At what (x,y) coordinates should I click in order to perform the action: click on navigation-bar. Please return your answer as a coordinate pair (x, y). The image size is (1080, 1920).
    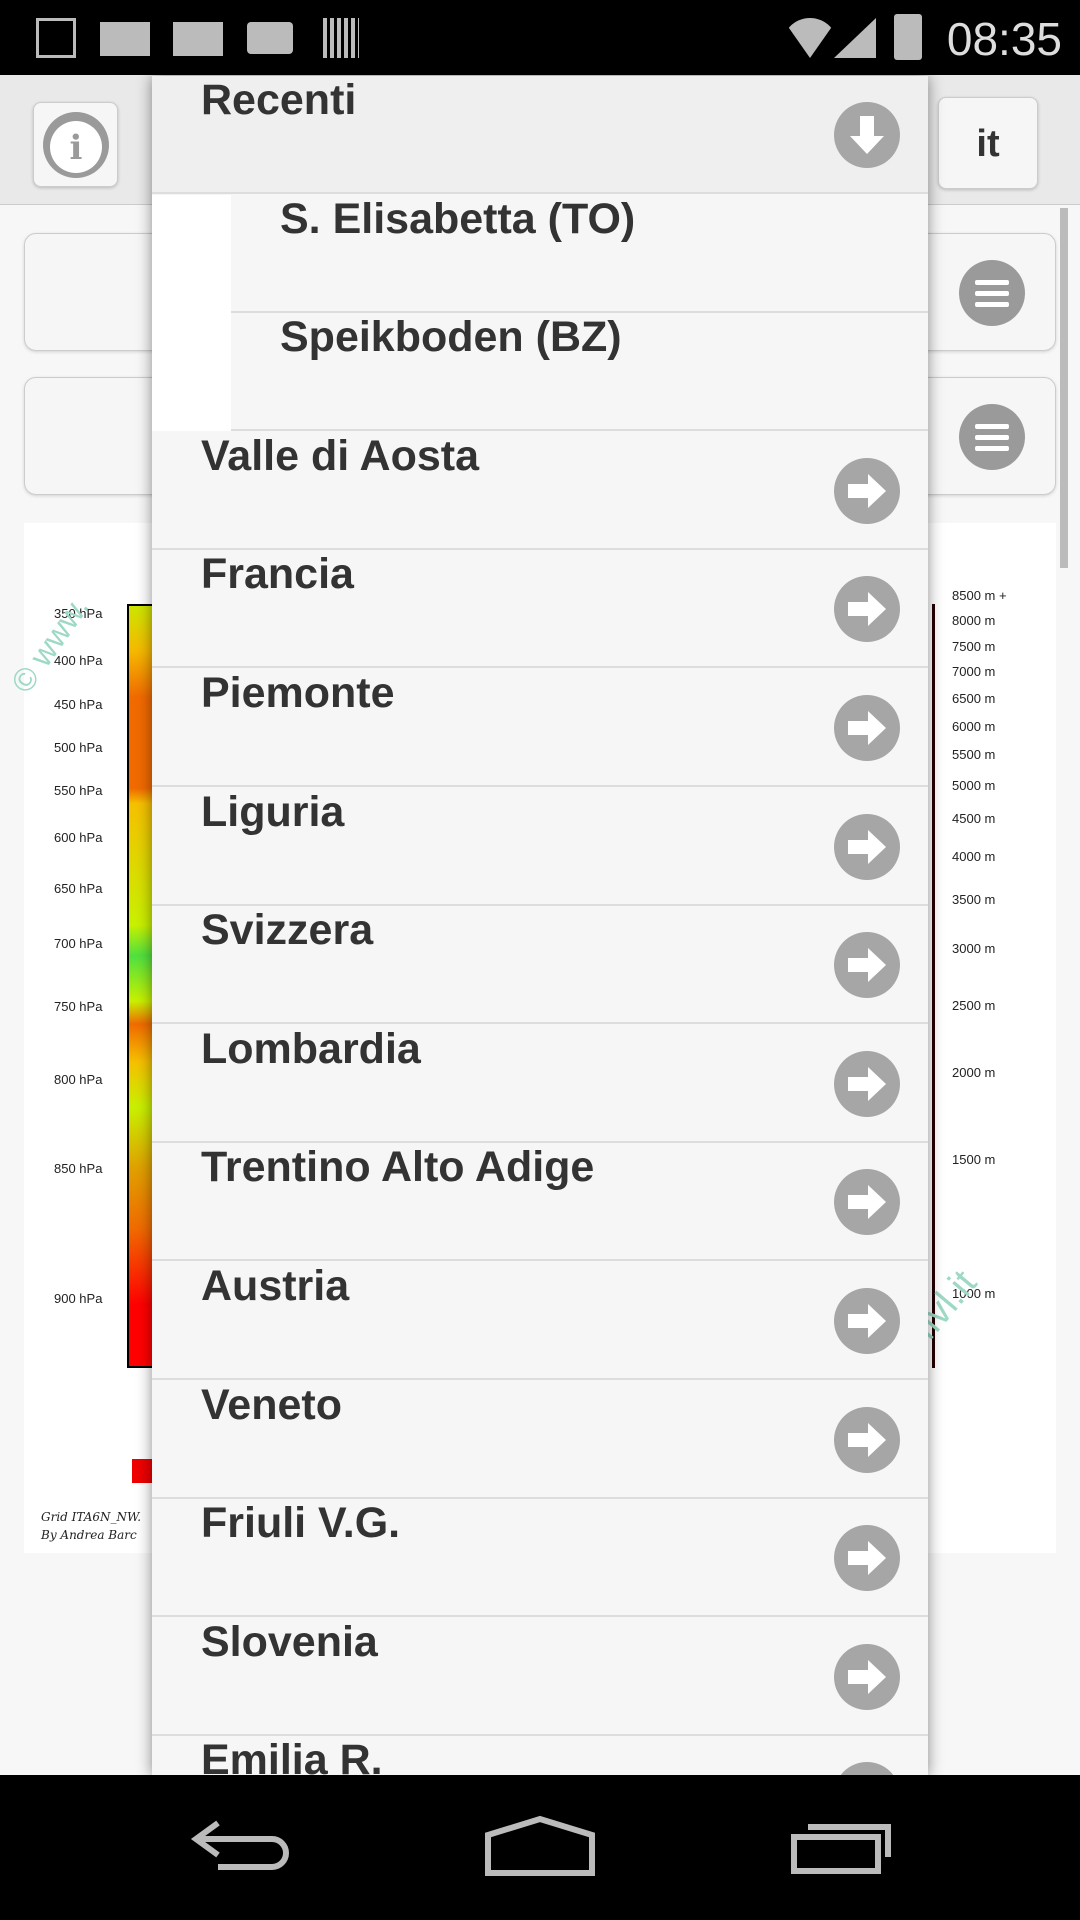
    Looking at the image, I should click on (540, 1847).